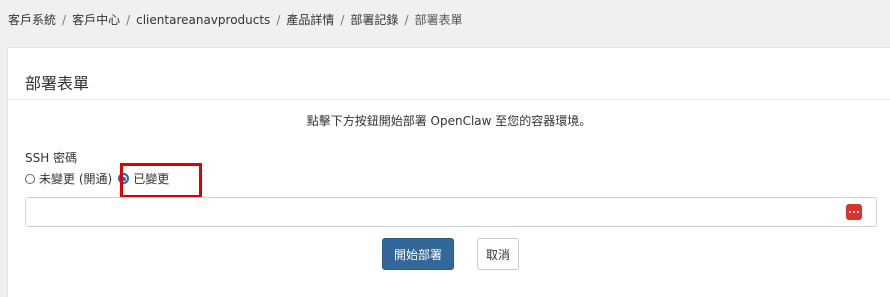 The height and width of the screenshot is (297, 890). I want to click on breadcrumb-item-deploy-records: 部署記錄, so click(374, 20).